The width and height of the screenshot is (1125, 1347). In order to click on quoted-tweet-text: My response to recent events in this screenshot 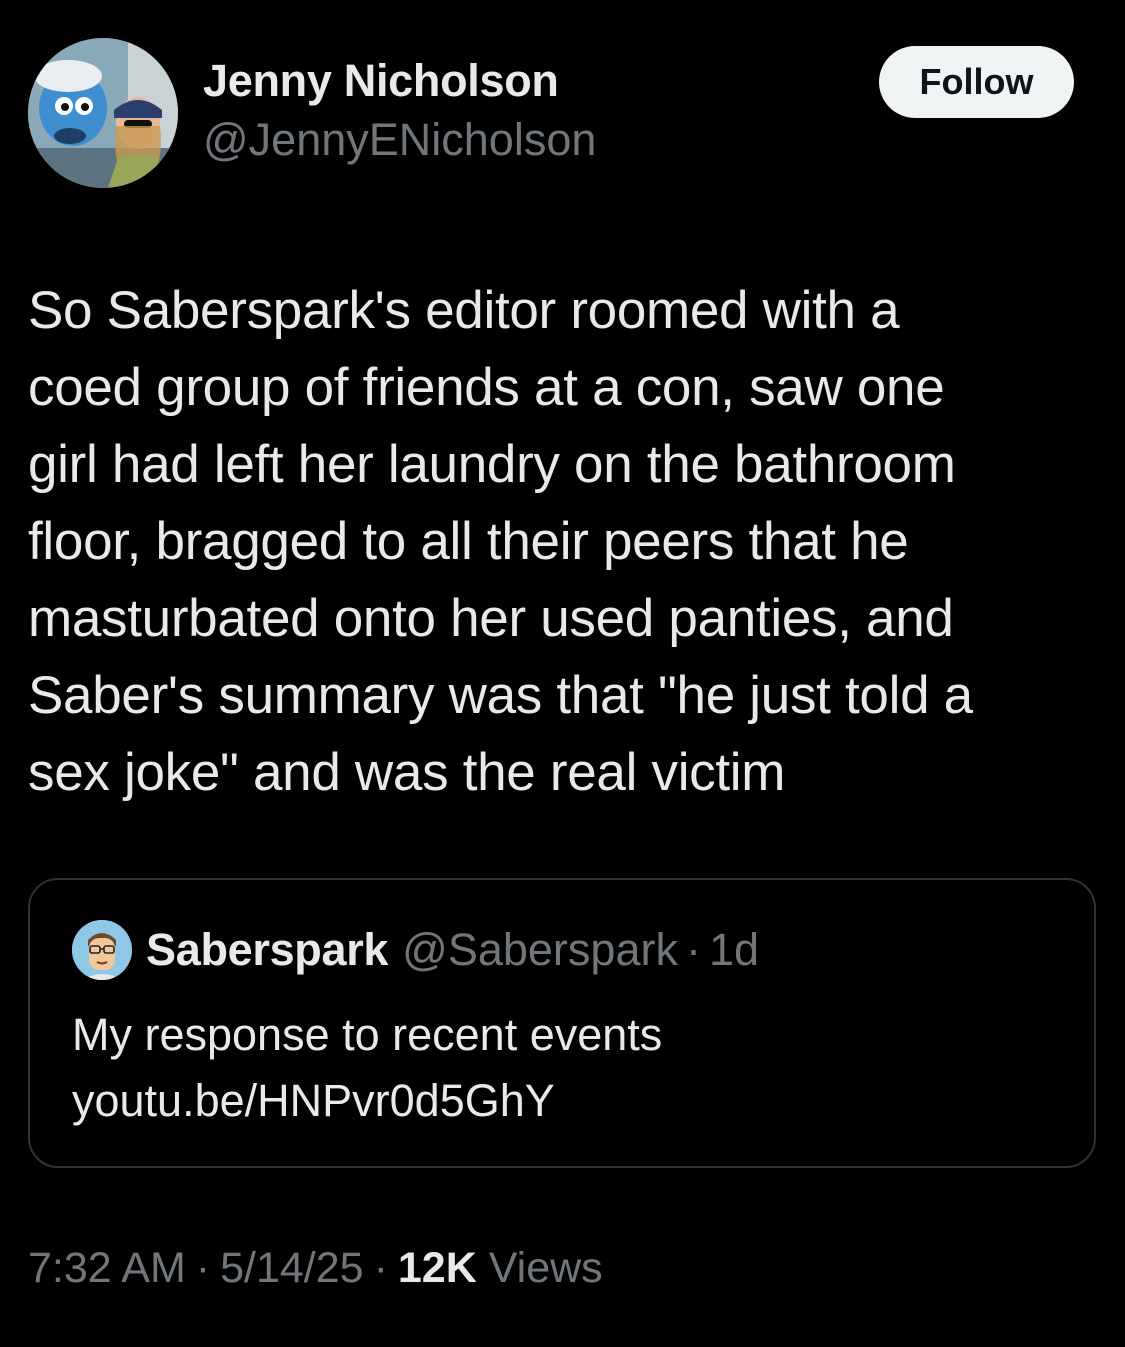, I will do `click(367, 1034)`.